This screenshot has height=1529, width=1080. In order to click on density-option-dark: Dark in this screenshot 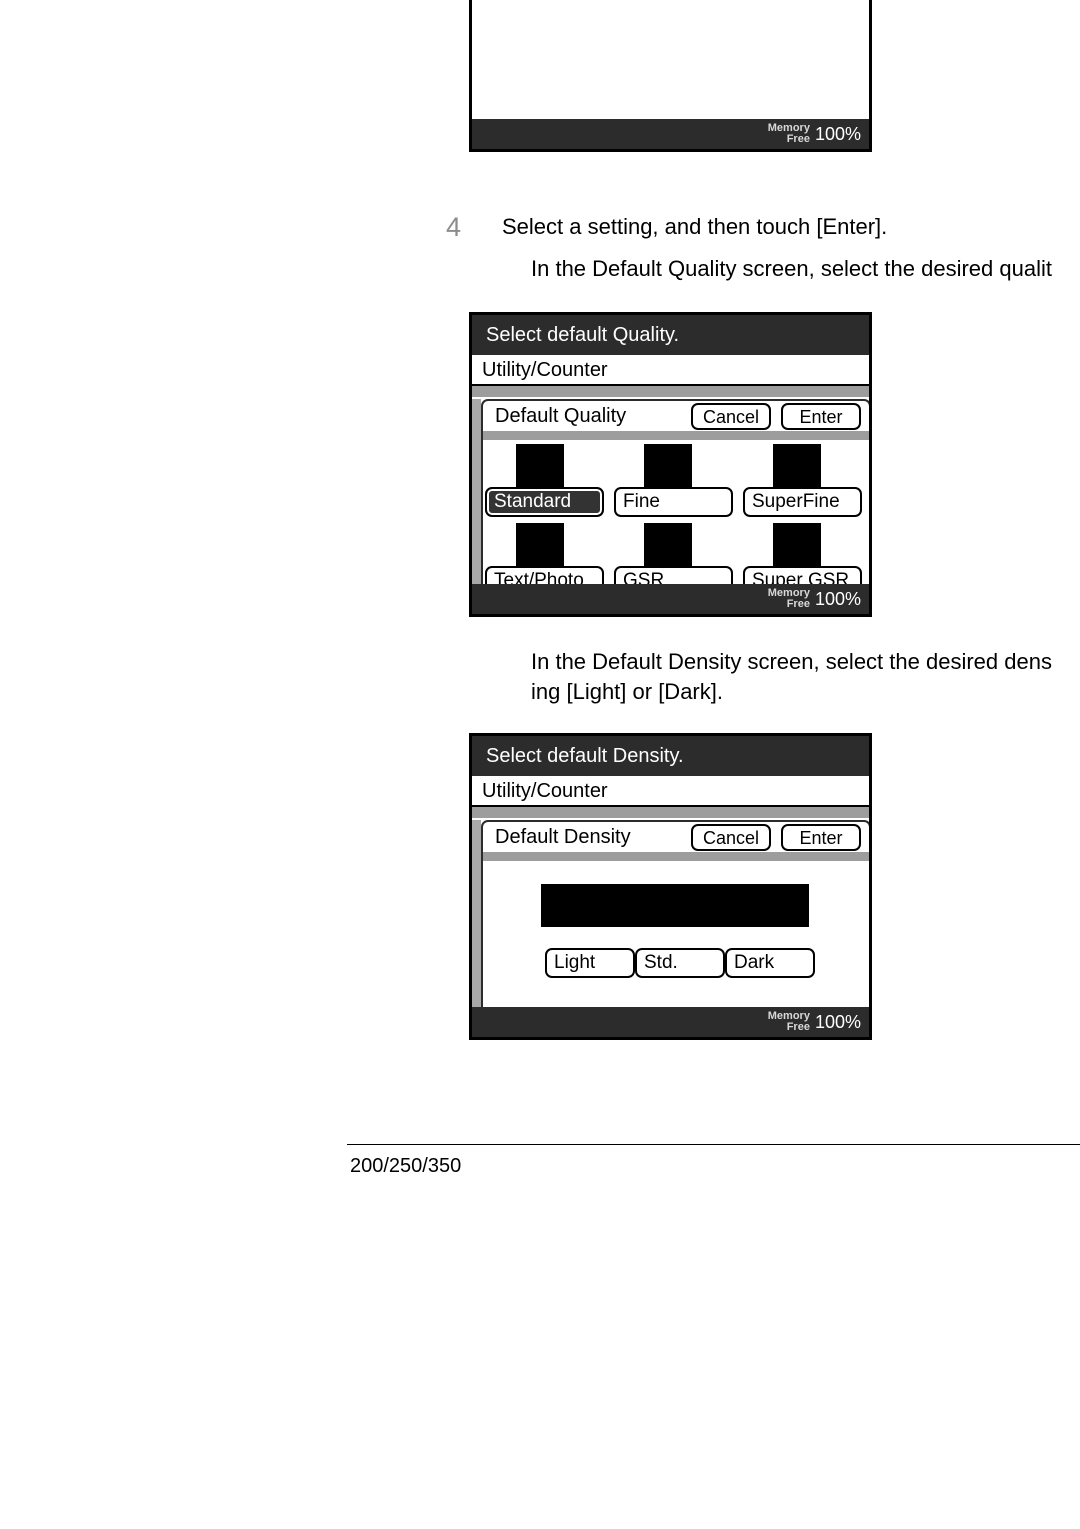, I will do `click(770, 963)`.